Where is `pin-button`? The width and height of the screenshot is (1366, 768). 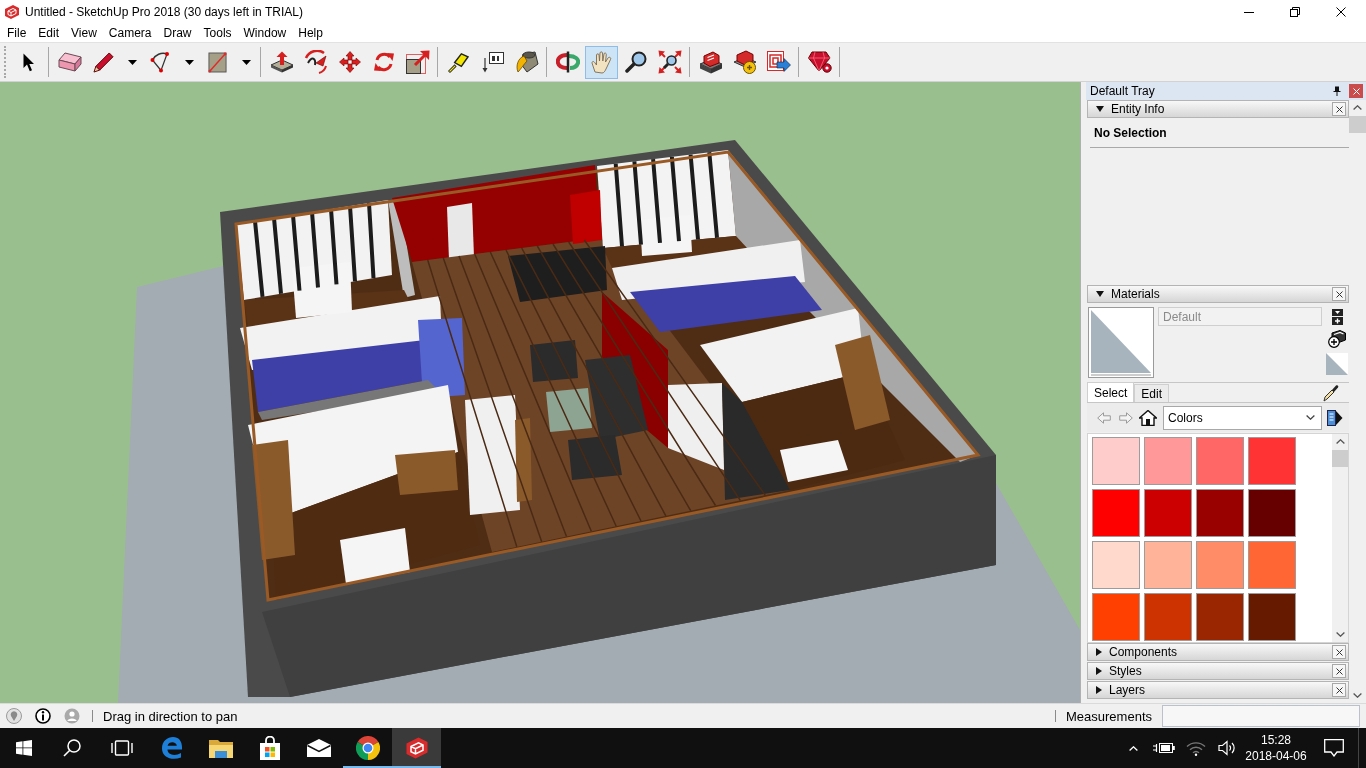
pin-button is located at coordinates (1337, 91).